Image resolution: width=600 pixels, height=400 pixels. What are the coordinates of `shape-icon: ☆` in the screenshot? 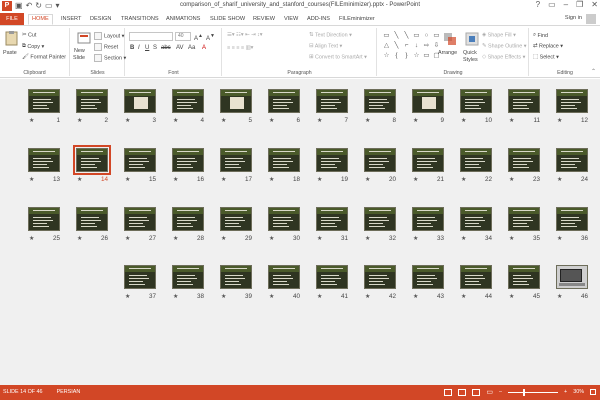 It's located at (386, 55).